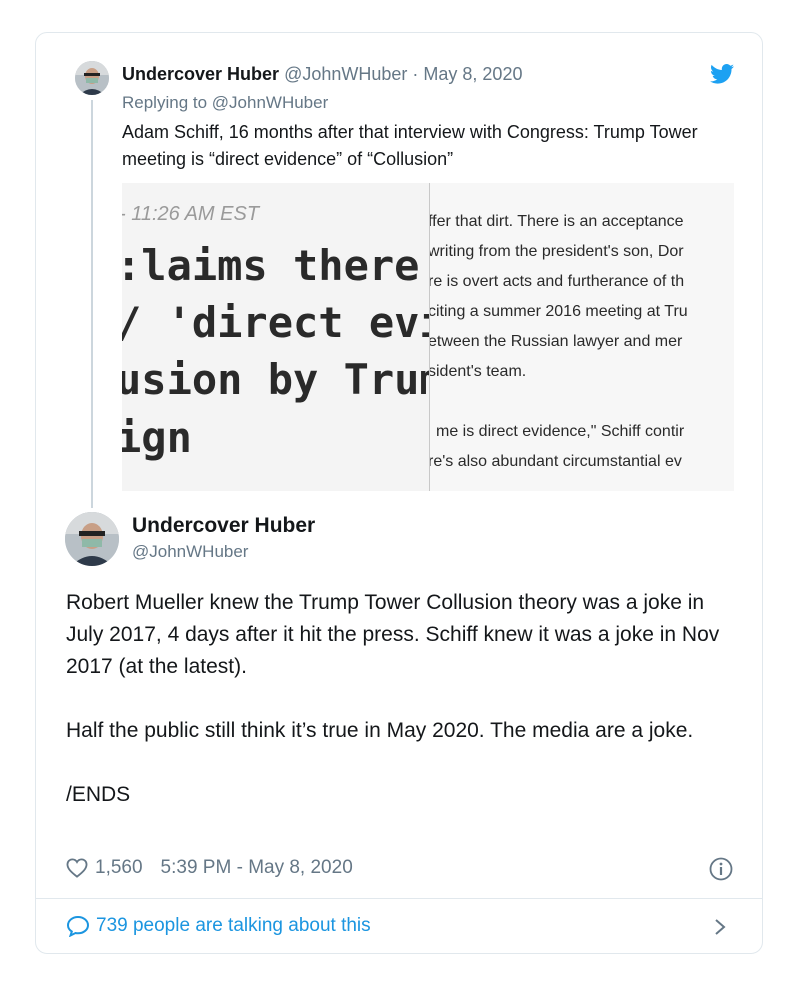 This screenshot has height=1004, width=800. What do you see at coordinates (557, 281) in the screenshot?
I see `media-article-line: re is overt acts and furtherance of th` at bounding box center [557, 281].